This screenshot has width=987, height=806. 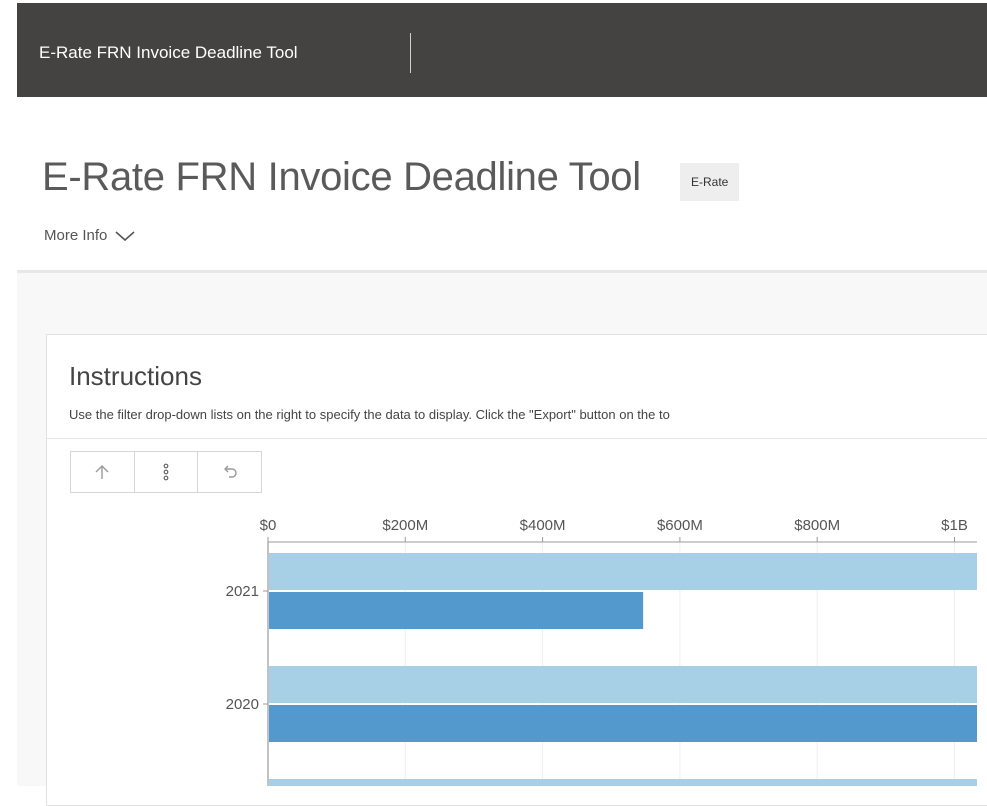 What do you see at coordinates (623, 782) in the screenshot?
I see `bar-next-group-partial` at bounding box center [623, 782].